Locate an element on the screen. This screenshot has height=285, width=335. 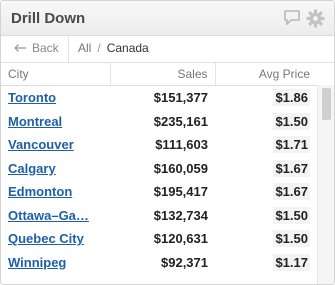
sales-cell: $92,371 is located at coordinates (184, 262).